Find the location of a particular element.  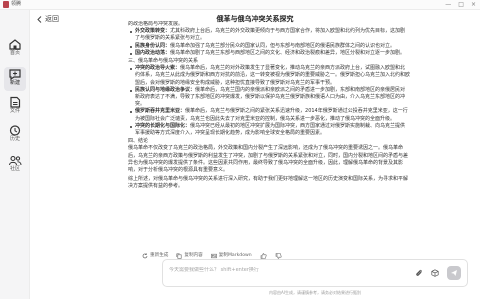

window-controls: — □ × is located at coordinates (460, 5).